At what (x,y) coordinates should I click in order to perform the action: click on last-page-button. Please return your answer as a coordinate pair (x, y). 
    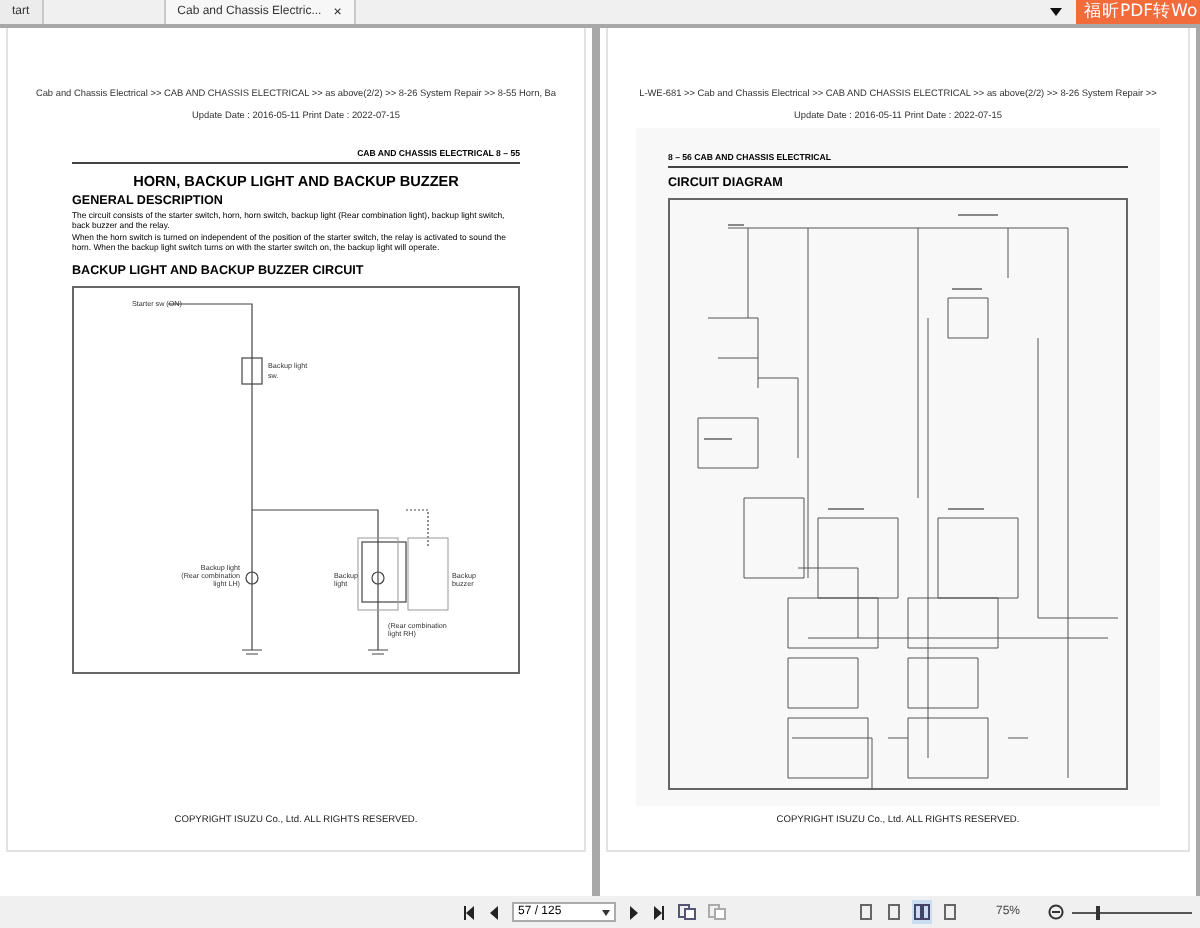
    Looking at the image, I should click on (659, 912).